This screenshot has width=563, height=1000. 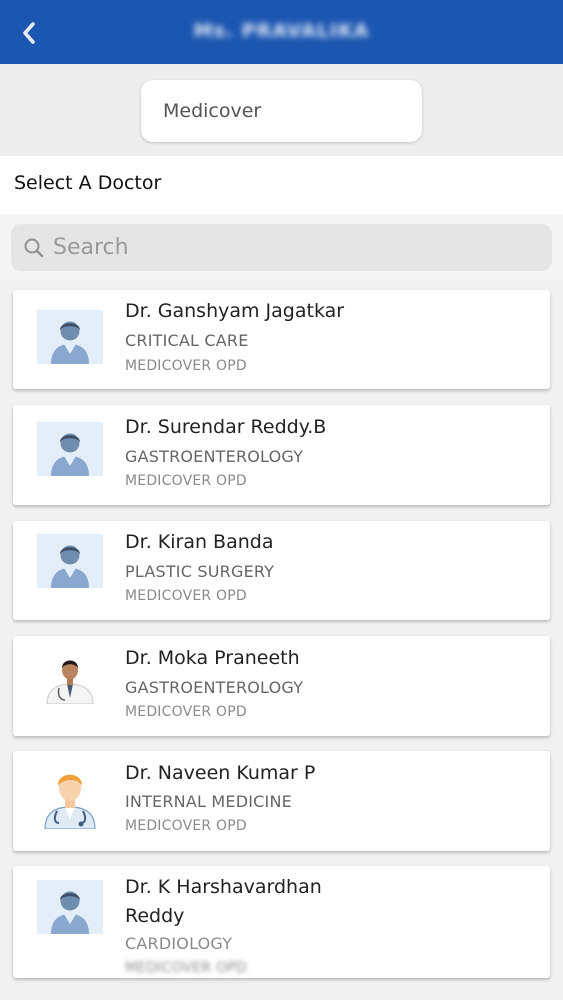 I want to click on doctor-specialty: INTERNAL MEDICINE, so click(x=208, y=801).